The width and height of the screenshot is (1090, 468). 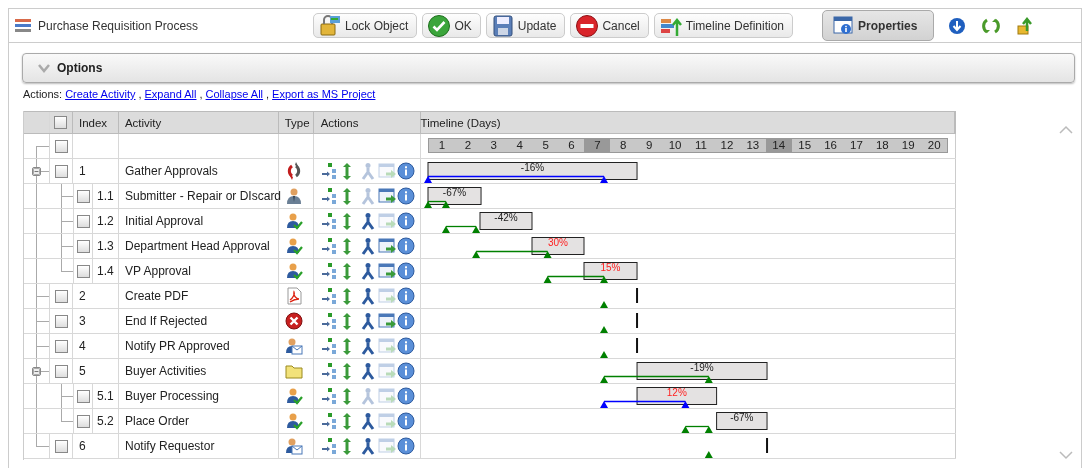 I want to click on check-circle-icon, so click(x=439, y=25).